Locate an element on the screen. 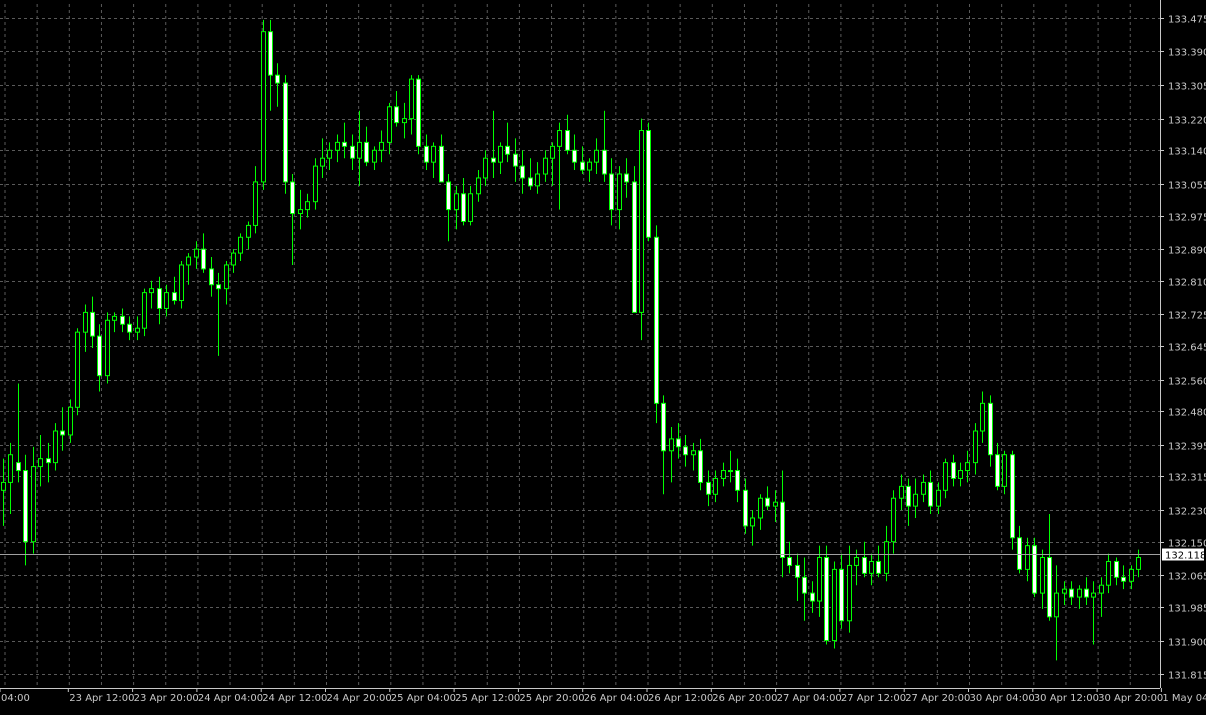 The image size is (1206, 715). y-tick-label: 133.475 is located at coordinates (1187, 20).